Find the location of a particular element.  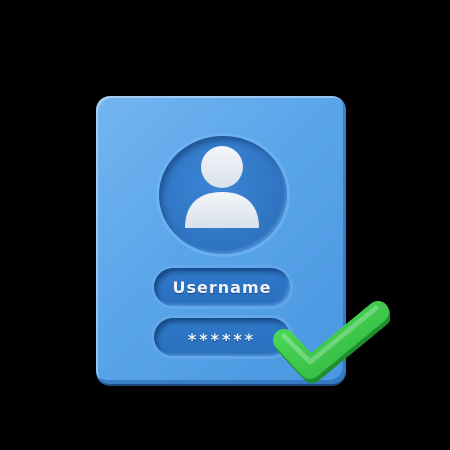

silhouette-head is located at coordinates (222, 167).